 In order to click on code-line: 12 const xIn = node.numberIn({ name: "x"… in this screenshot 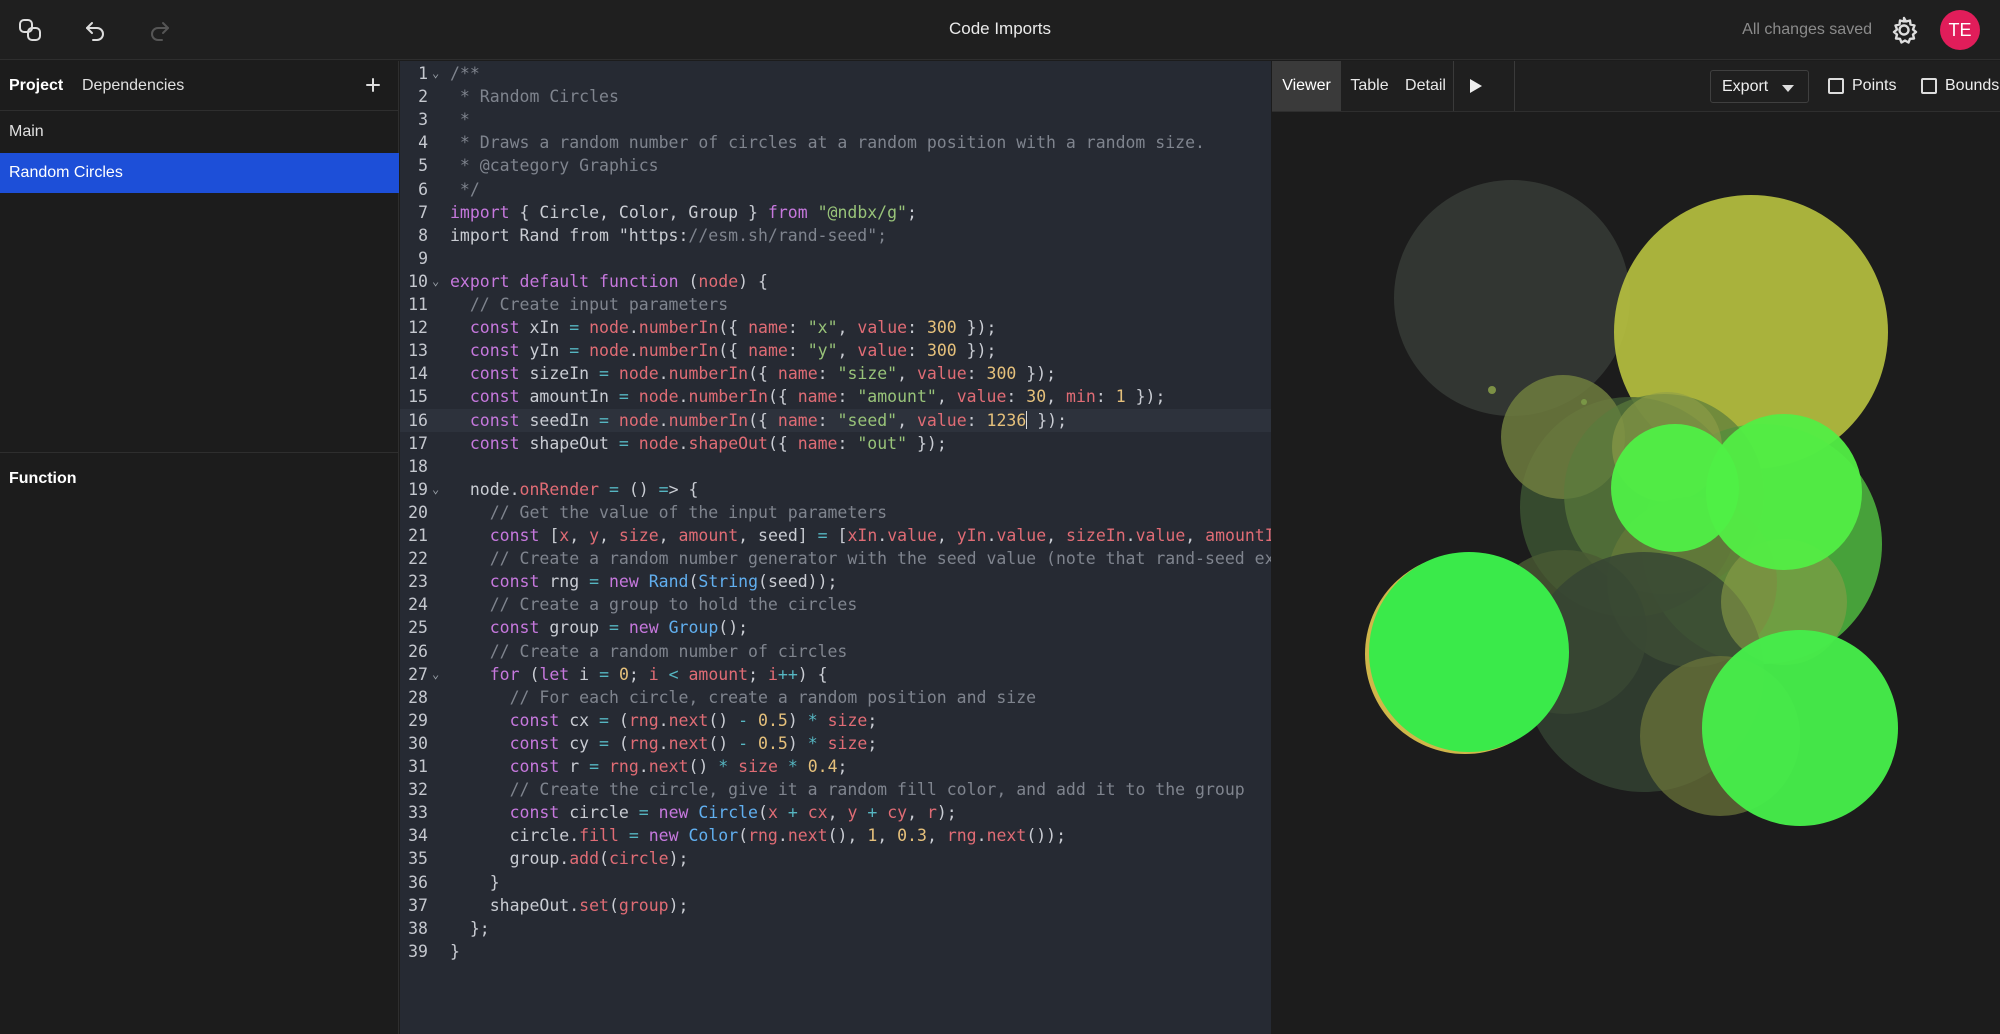, I will do `click(835, 327)`.